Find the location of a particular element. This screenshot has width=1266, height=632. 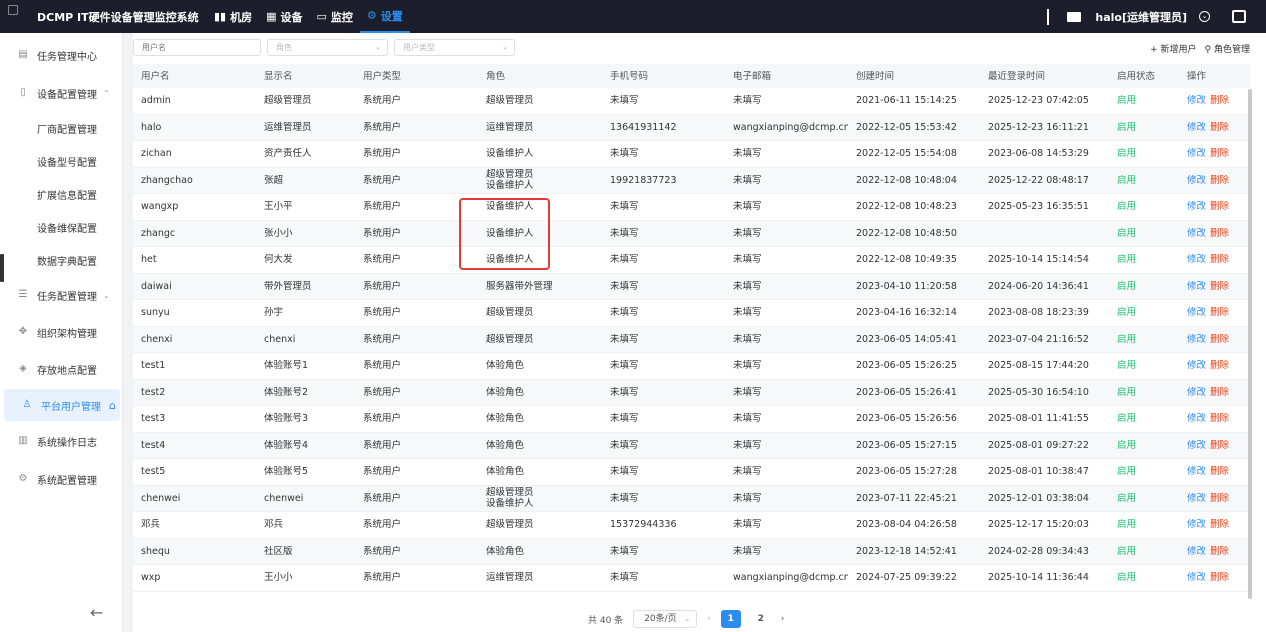

sidebar-item-1: ▯ 设备配置管理 ⌃ is located at coordinates (61, 93).